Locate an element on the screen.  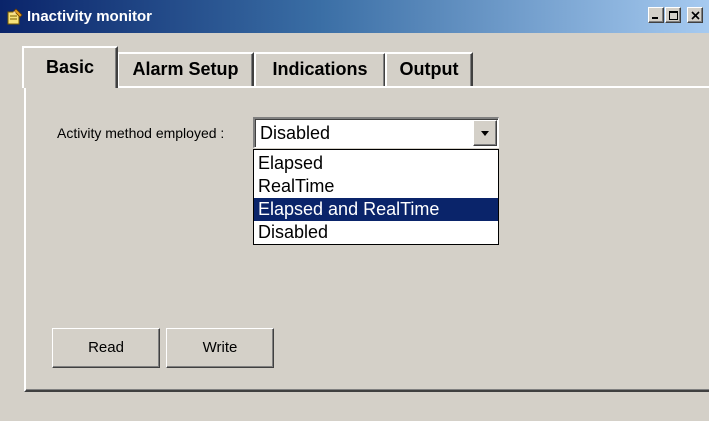
tab-indications: Indications is located at coordinates (320, 69).